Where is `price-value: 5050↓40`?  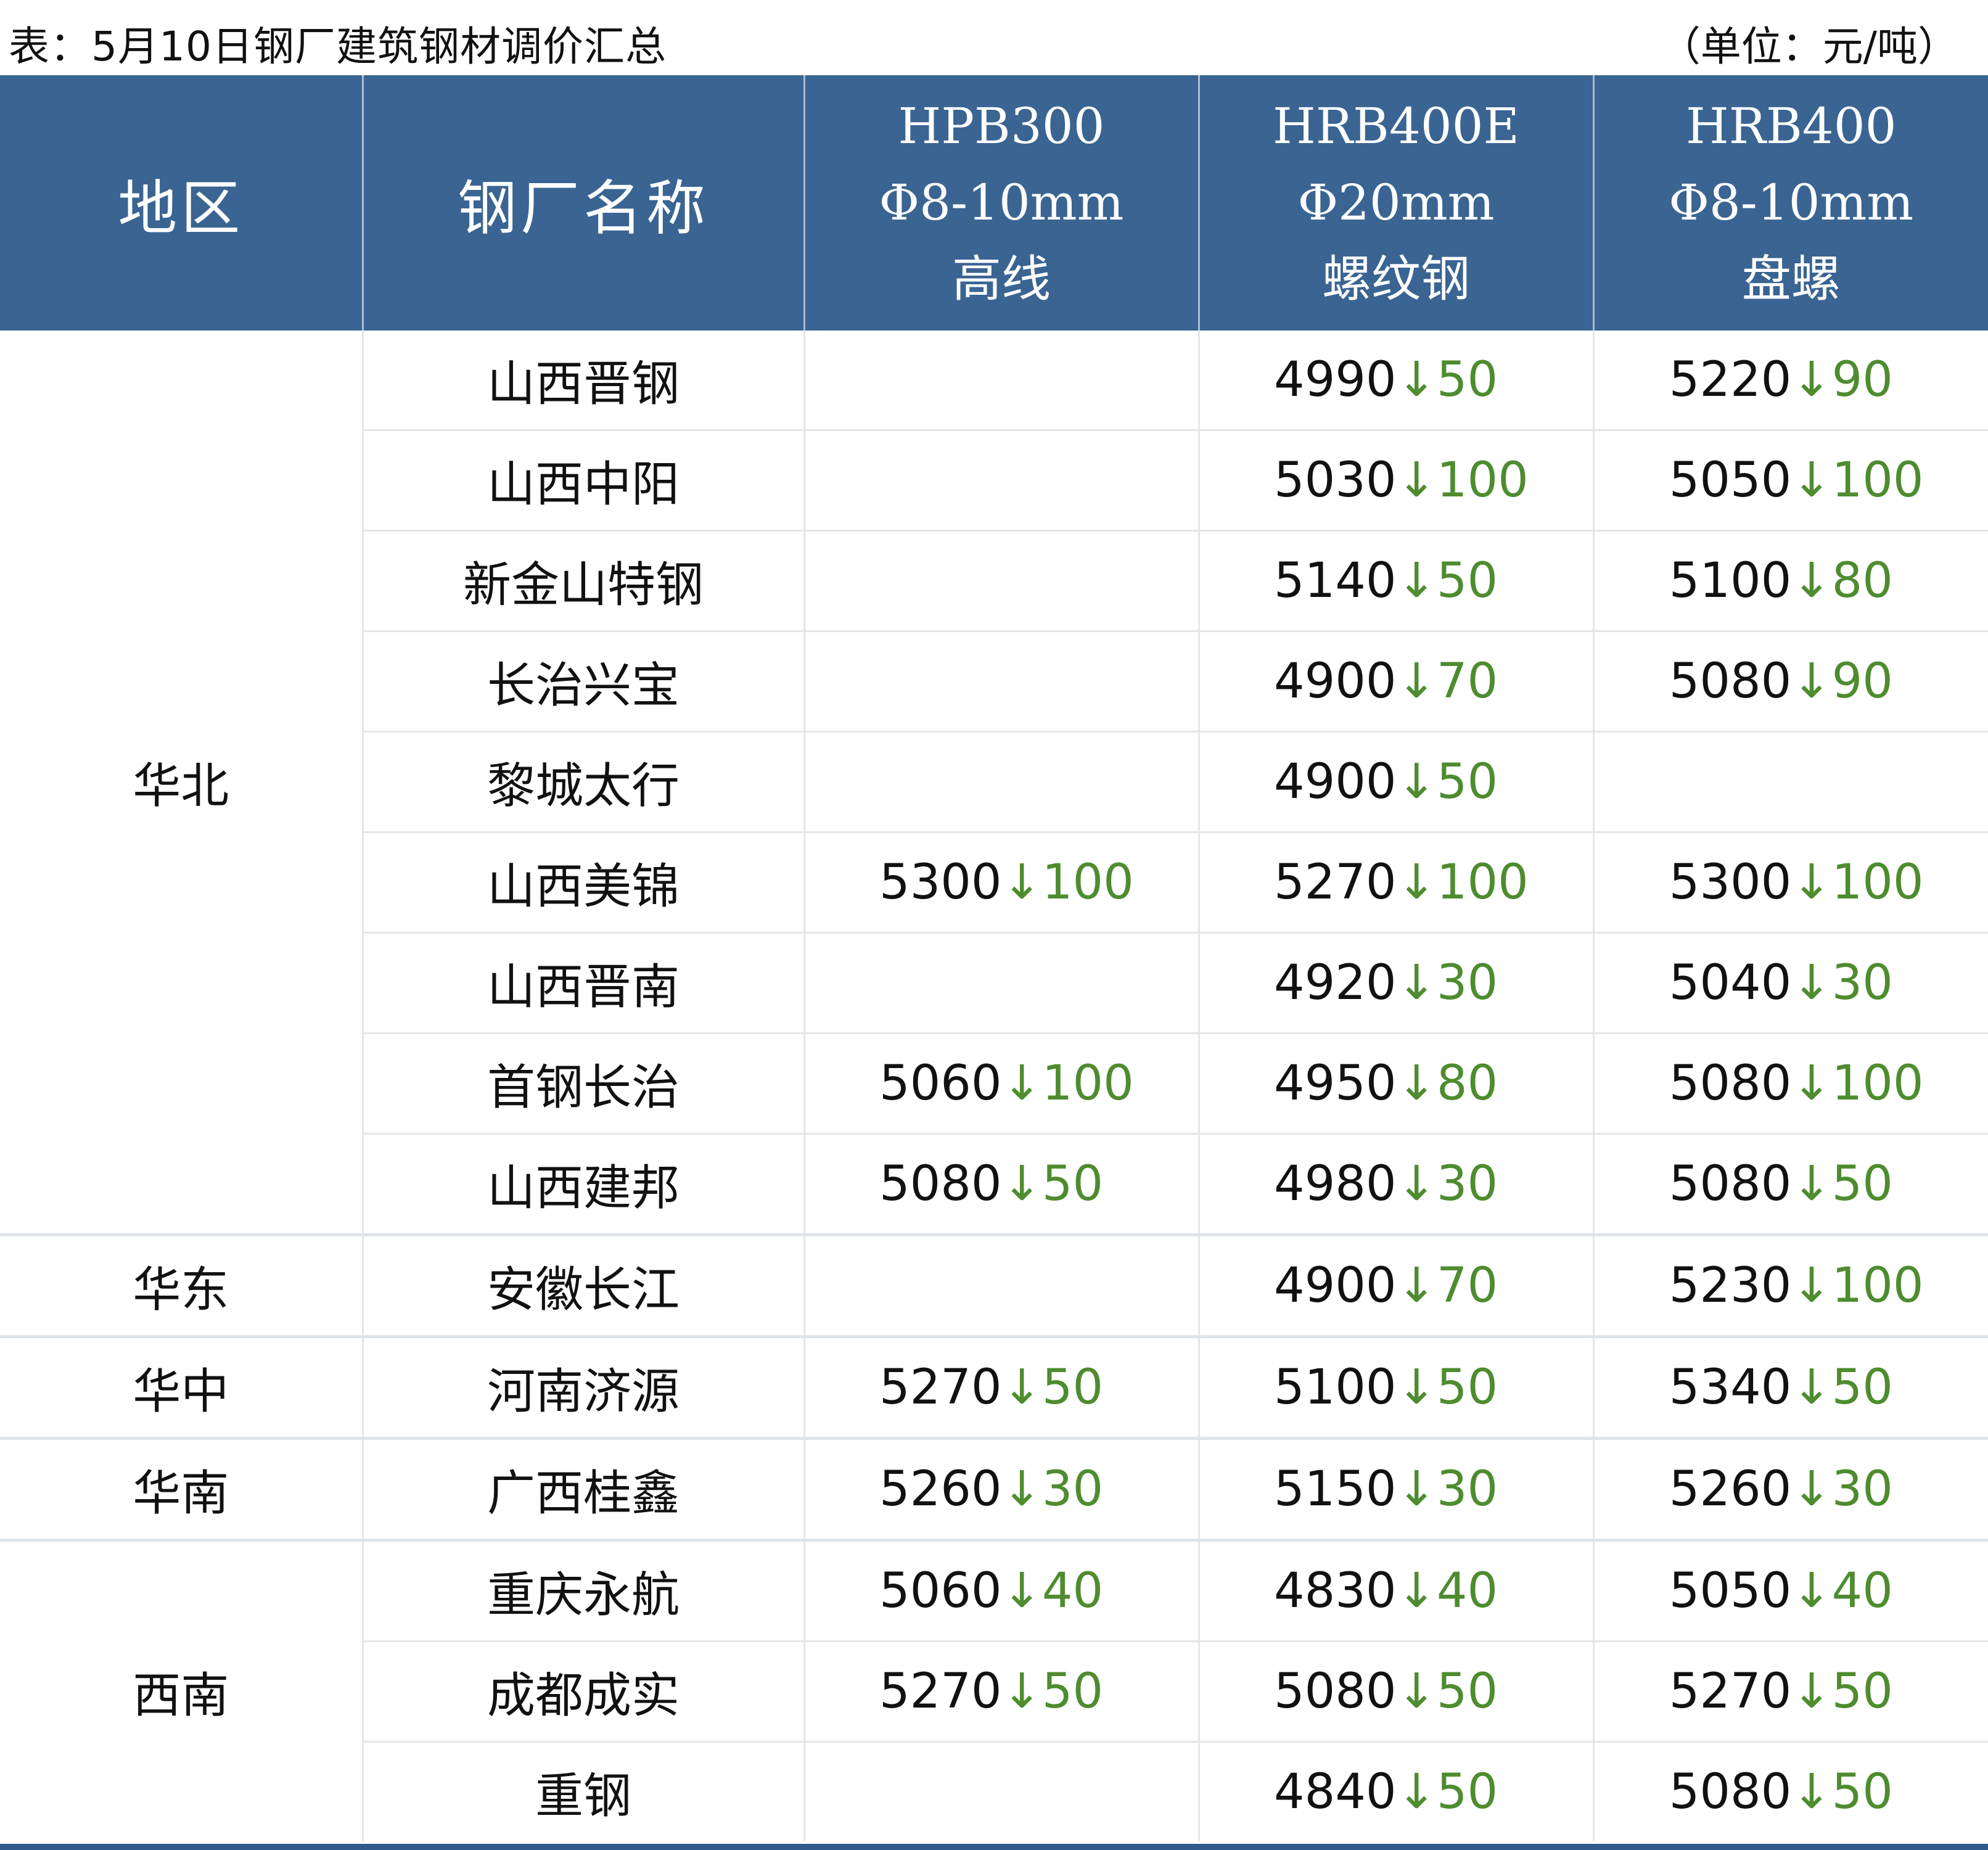
price-value: 5050↓40 is located at coordinates (1791, 1591).